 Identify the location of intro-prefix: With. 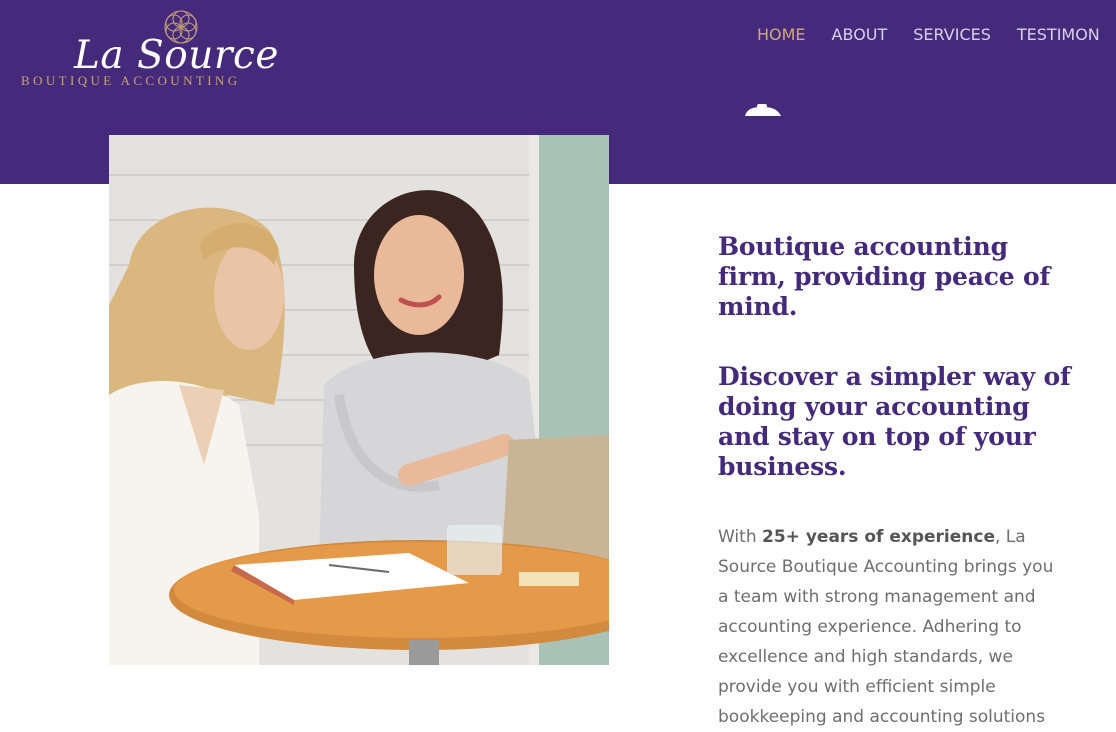
(740, 537).